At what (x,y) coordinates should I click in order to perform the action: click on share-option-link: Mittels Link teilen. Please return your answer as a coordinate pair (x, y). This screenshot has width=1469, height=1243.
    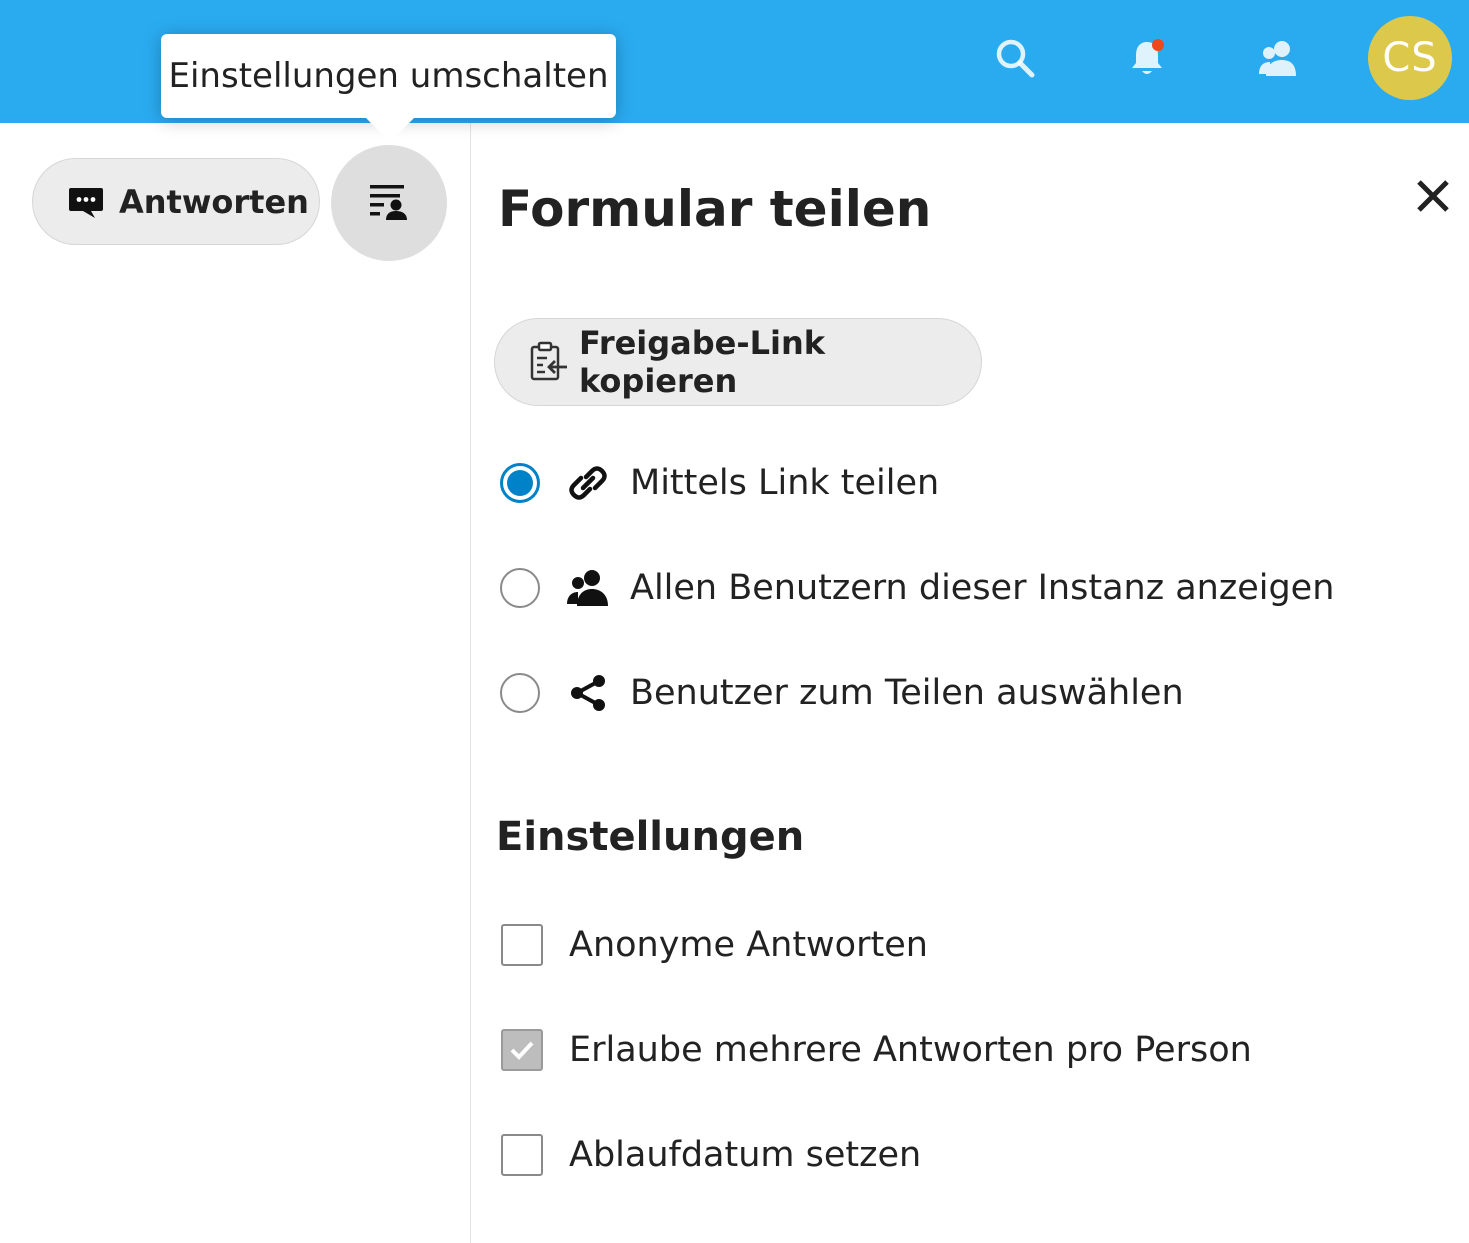
    Looking at the image, I should click on (719, 483).